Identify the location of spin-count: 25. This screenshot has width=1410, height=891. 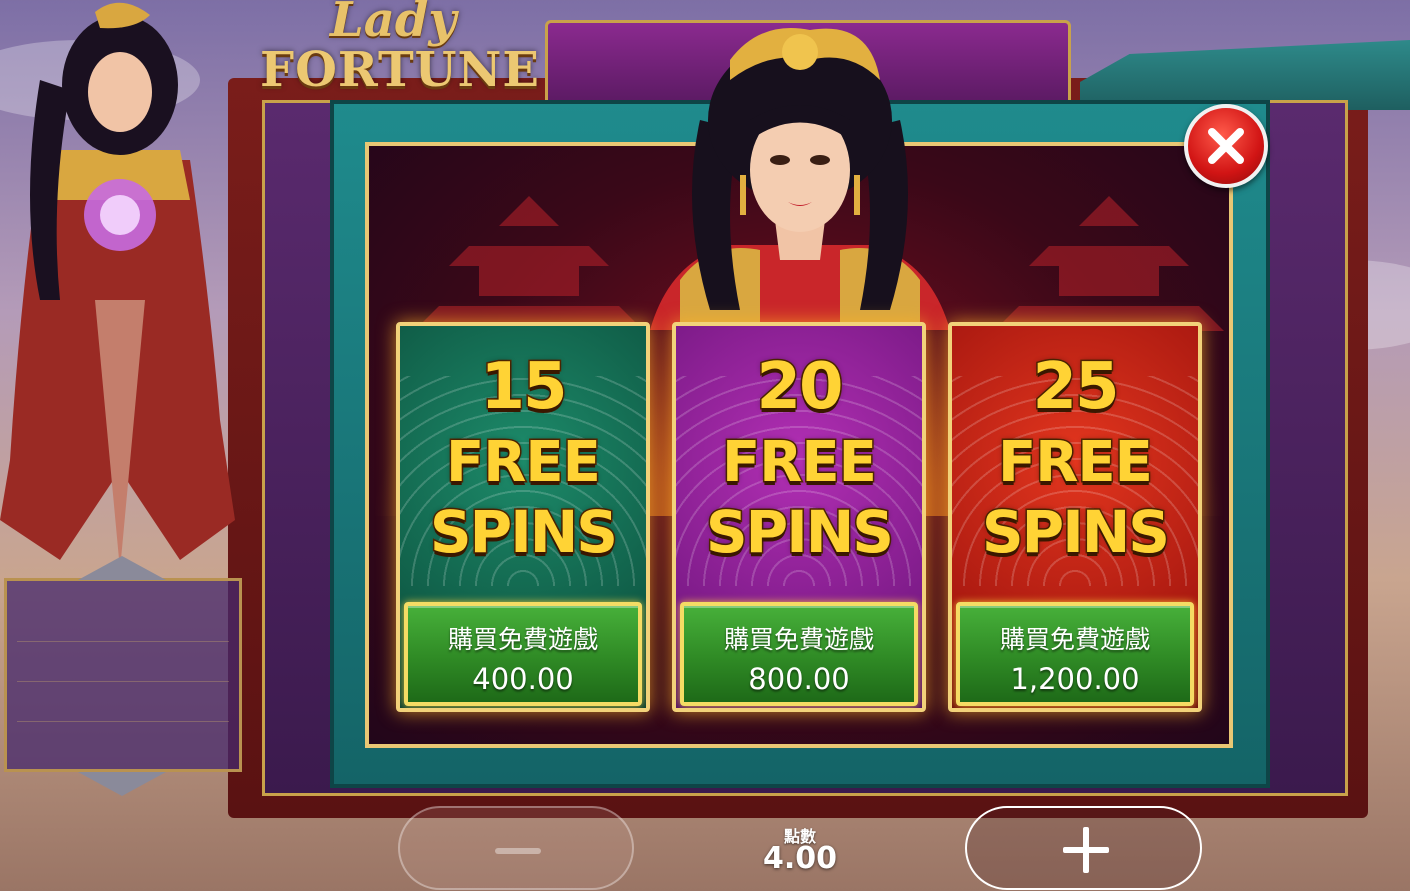
(1076, 387).